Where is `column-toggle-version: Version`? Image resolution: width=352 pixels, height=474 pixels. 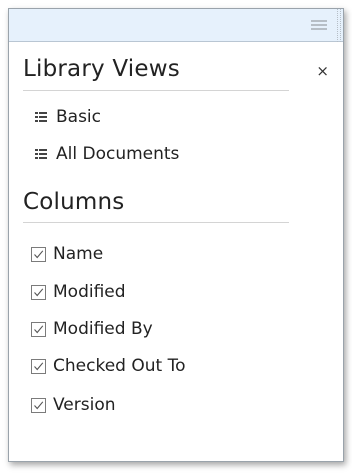 column-toggle-version: Version is located at coordinates (73, 405).